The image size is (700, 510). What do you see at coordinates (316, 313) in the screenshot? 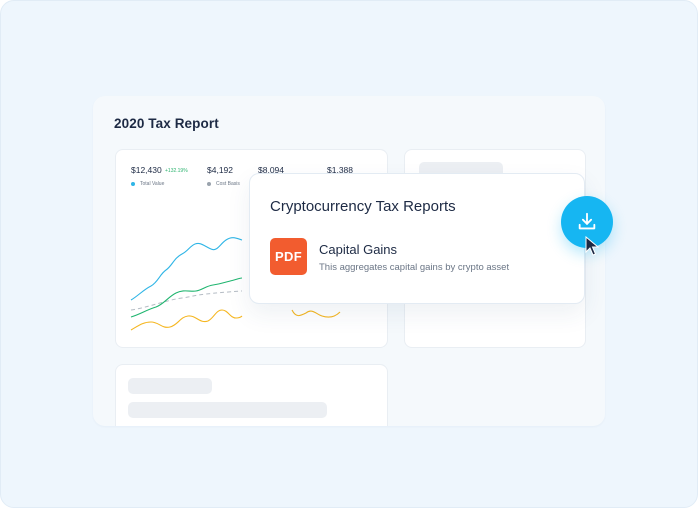
I see `yellow-series-line-tail` at bounding box center [316, 313].